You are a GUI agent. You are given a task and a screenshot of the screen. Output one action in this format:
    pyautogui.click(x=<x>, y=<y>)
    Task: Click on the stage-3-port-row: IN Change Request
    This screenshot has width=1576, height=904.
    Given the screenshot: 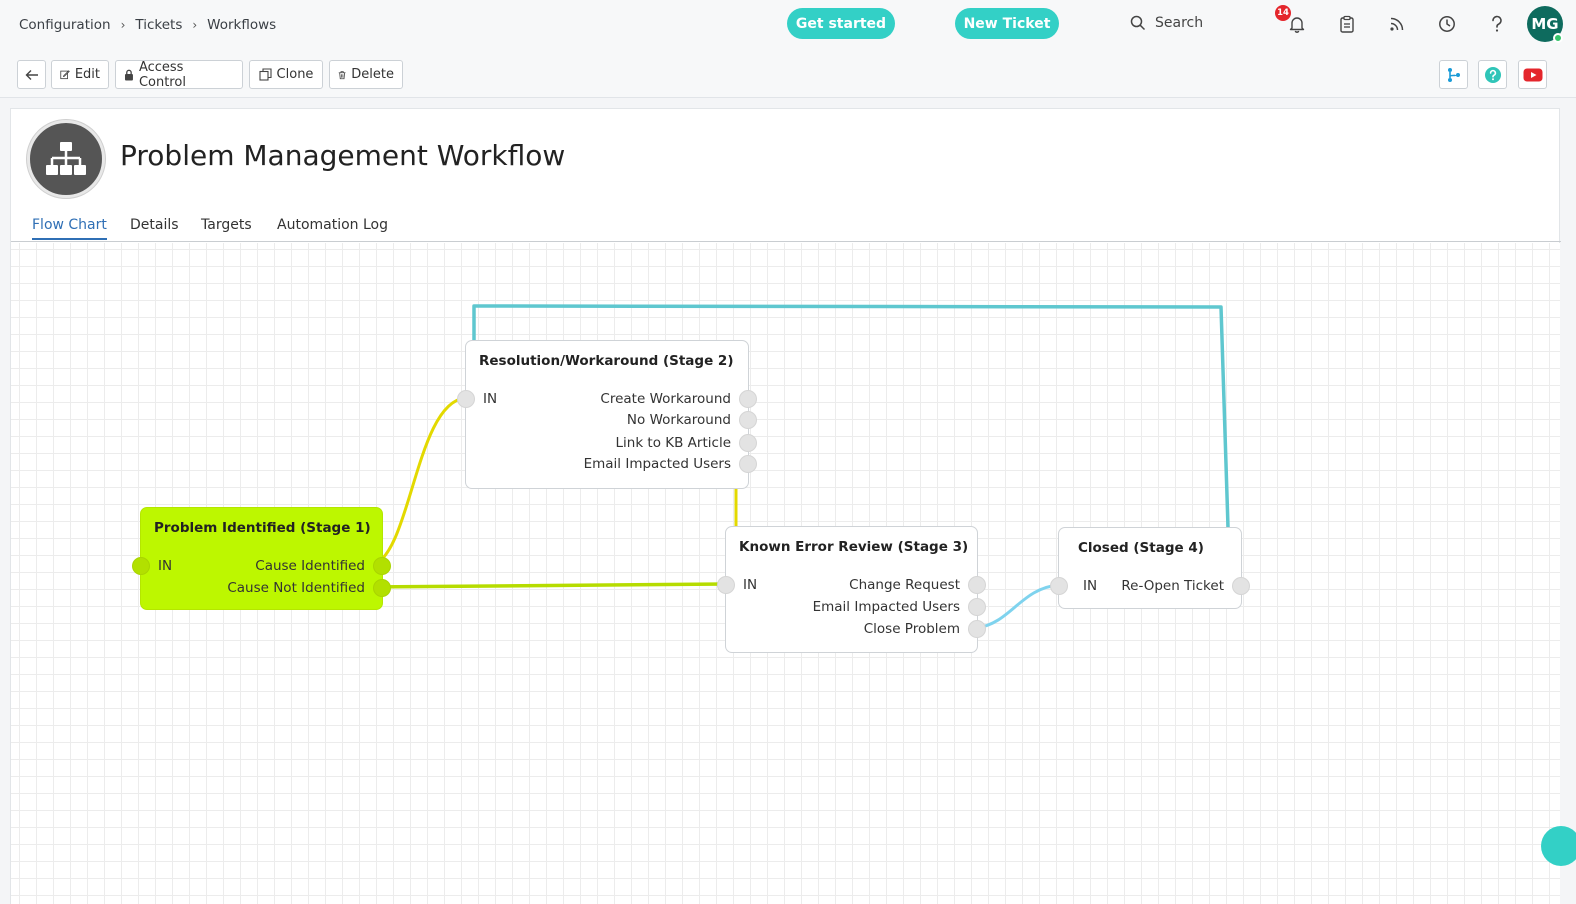 What is the action you would take?
    pyautogui.click(x=851, y=585)
    